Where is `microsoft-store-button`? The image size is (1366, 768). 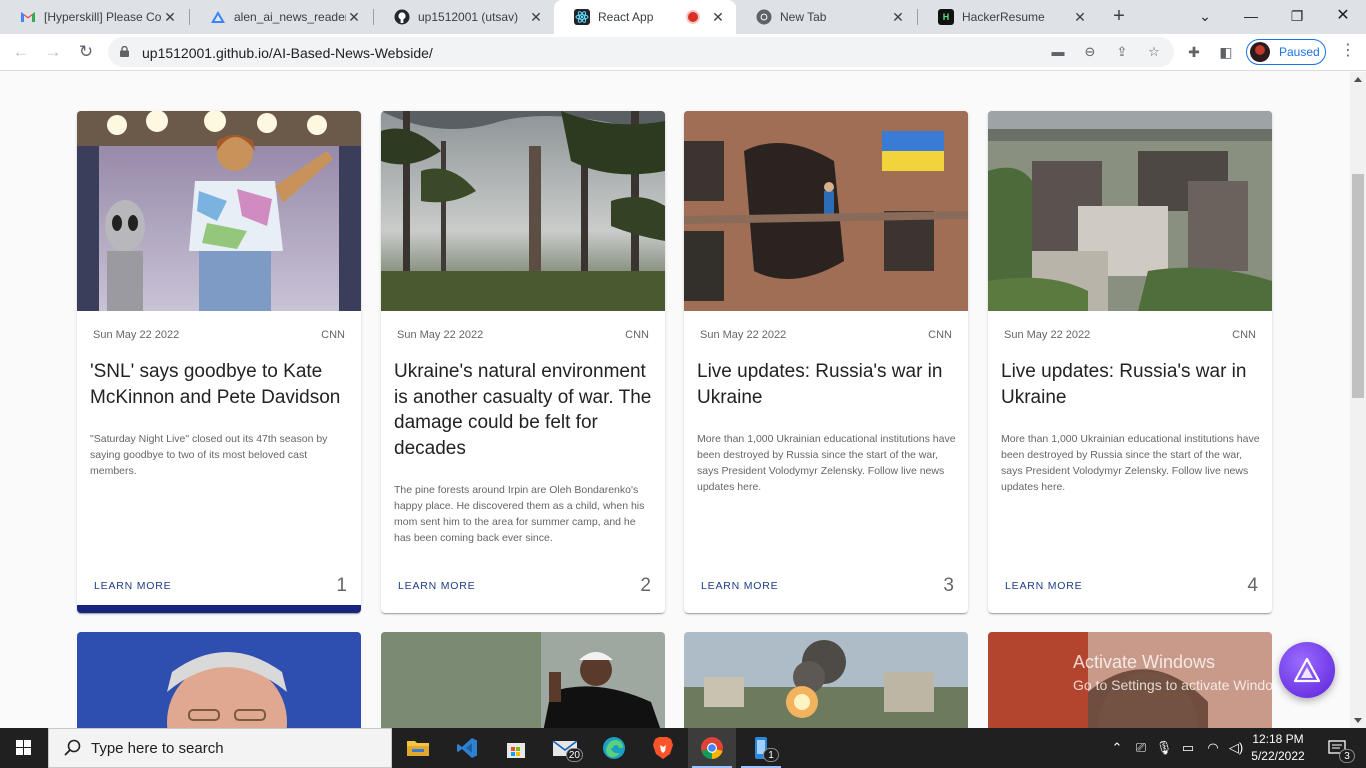 microsoft-store-button is located at coordinates (516, 748).